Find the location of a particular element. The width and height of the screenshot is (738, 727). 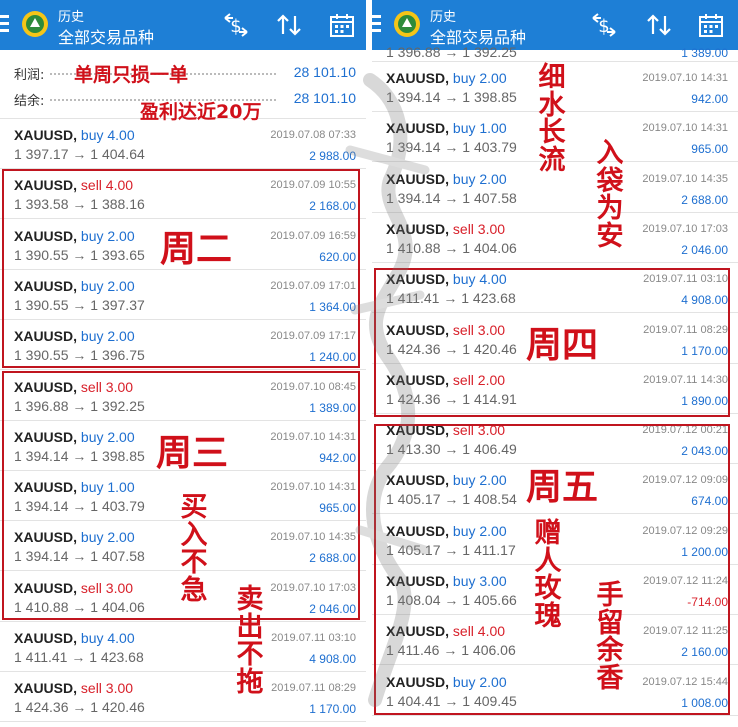

annotation-vertical: 手留余香 is located at coordinates (610, 637).